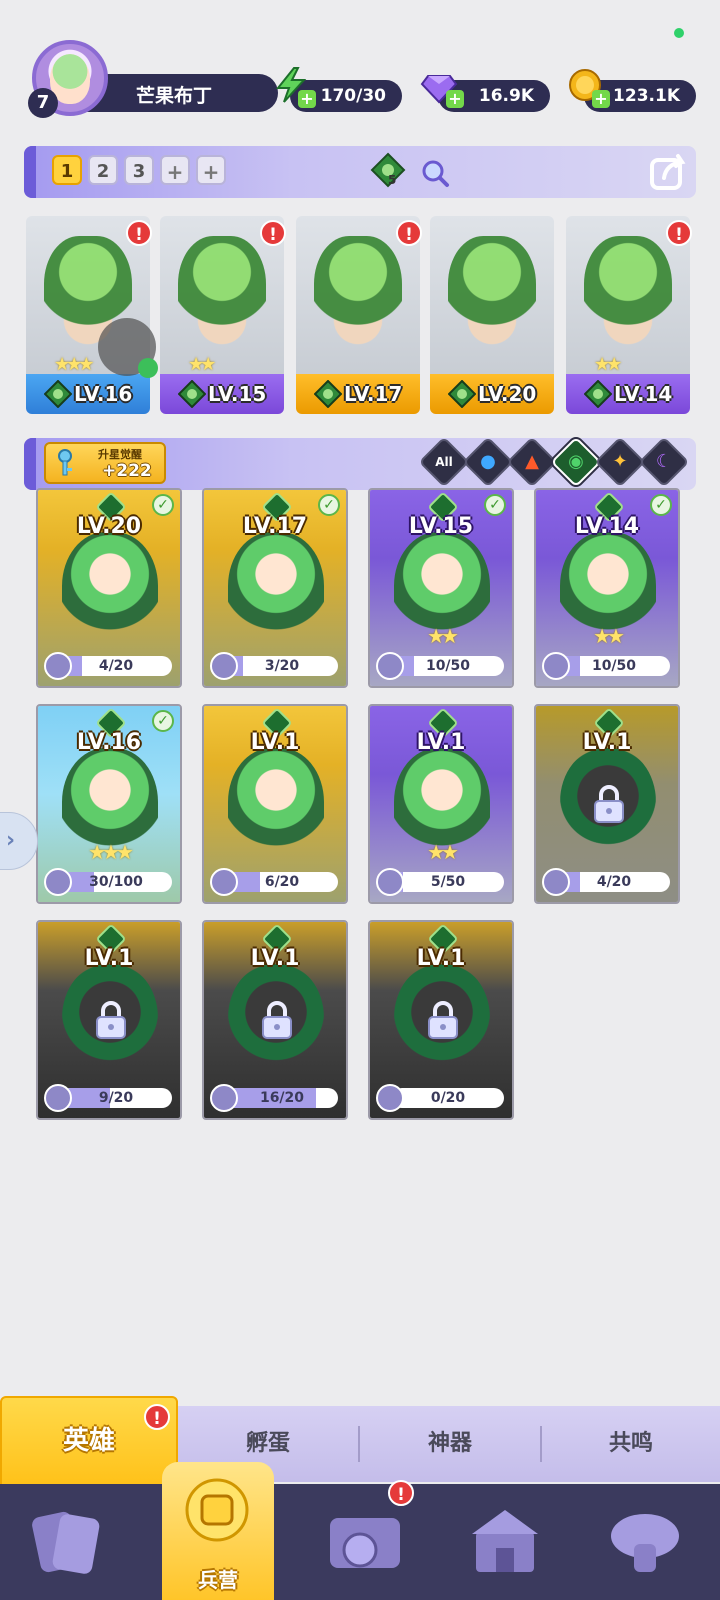 This screenshot has width=720, height=1600. I want to click on temple-icon, so click(505, 1543).